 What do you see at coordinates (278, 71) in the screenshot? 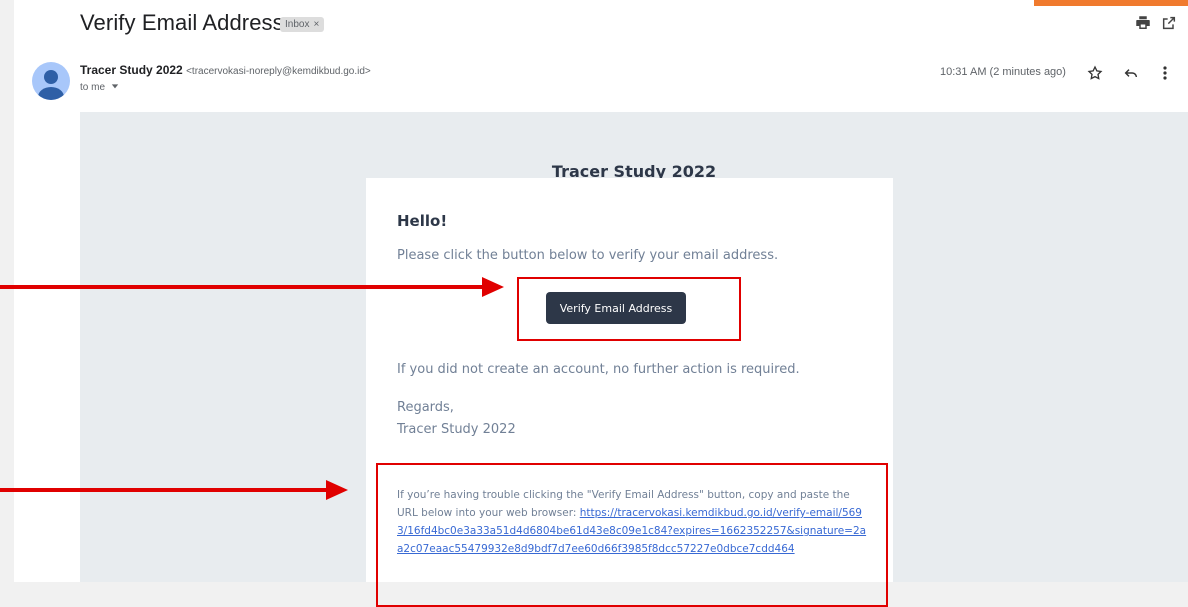
I see `sender-address: <tracervokasi-noreply@kemdikbud.go.id>` at bounding box center [278, 71].